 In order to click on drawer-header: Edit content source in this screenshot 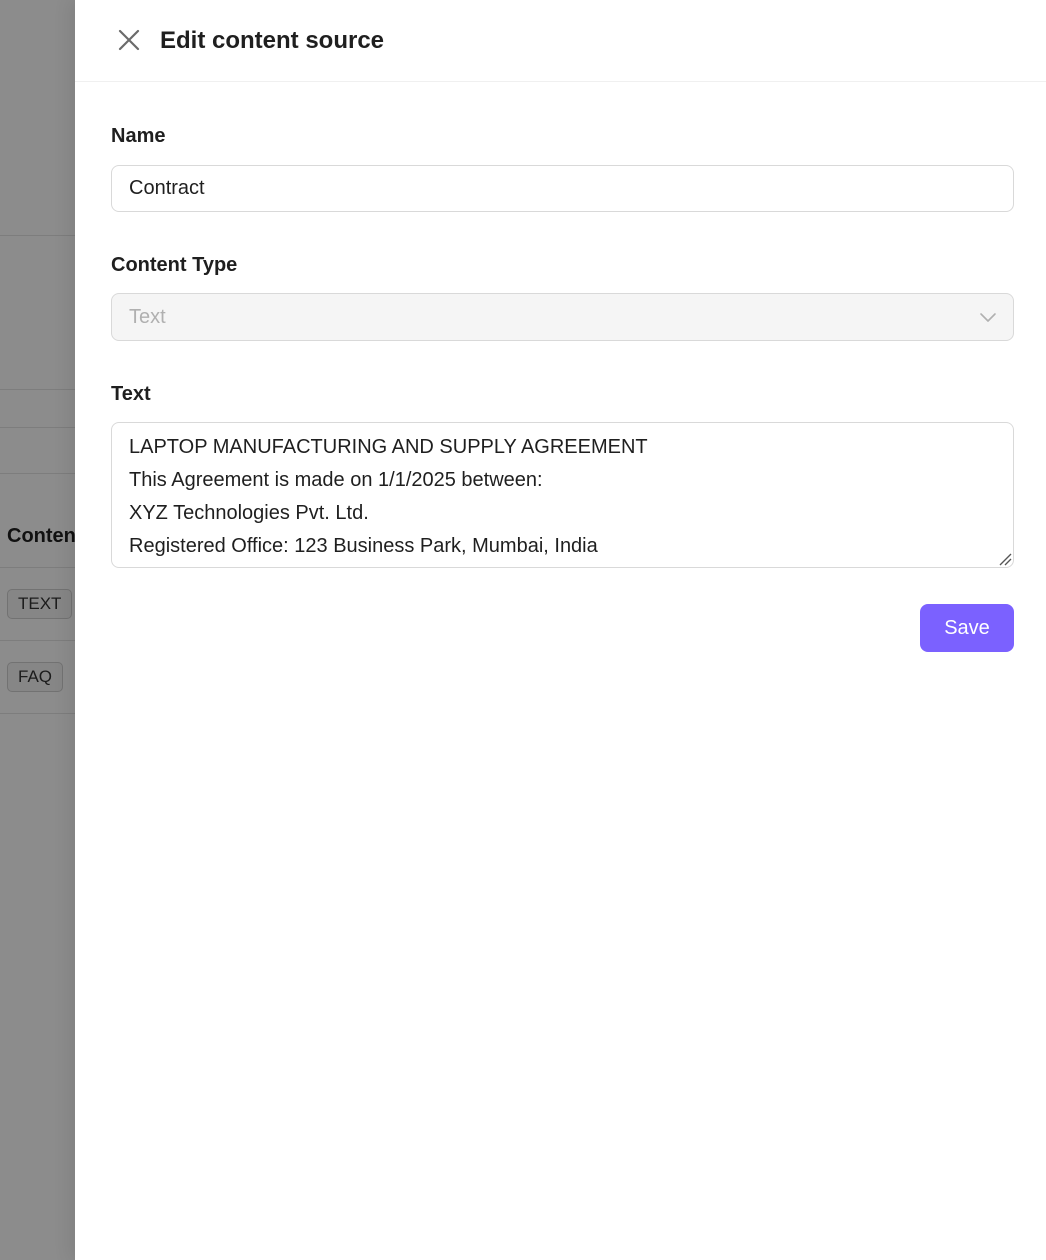, I will do `click(560, 41)`.